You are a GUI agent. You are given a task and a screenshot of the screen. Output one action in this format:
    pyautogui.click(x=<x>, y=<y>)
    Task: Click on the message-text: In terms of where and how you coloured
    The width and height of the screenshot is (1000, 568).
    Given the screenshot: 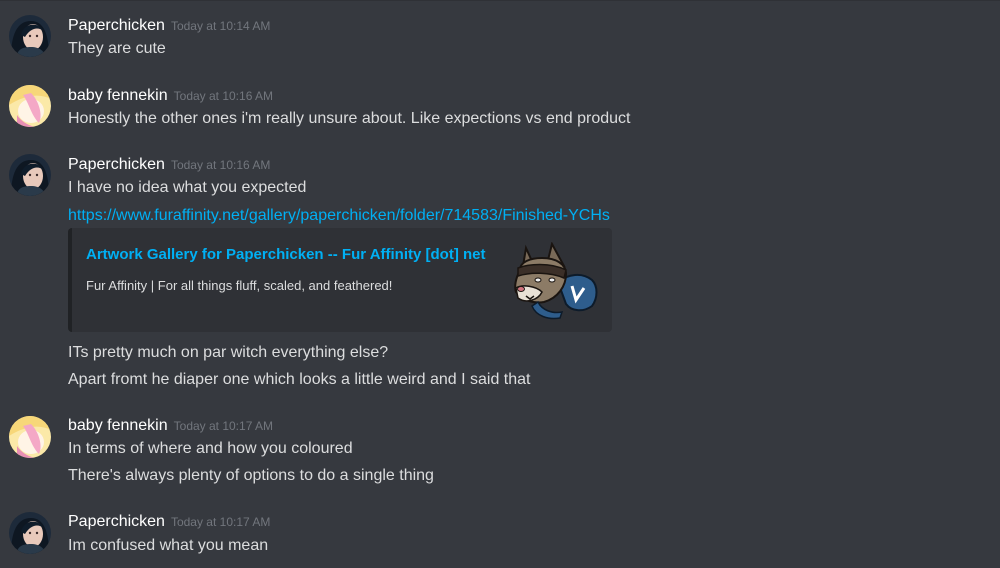 What is the action you would take?
    pyautogui.click(x=210, y=448)
    